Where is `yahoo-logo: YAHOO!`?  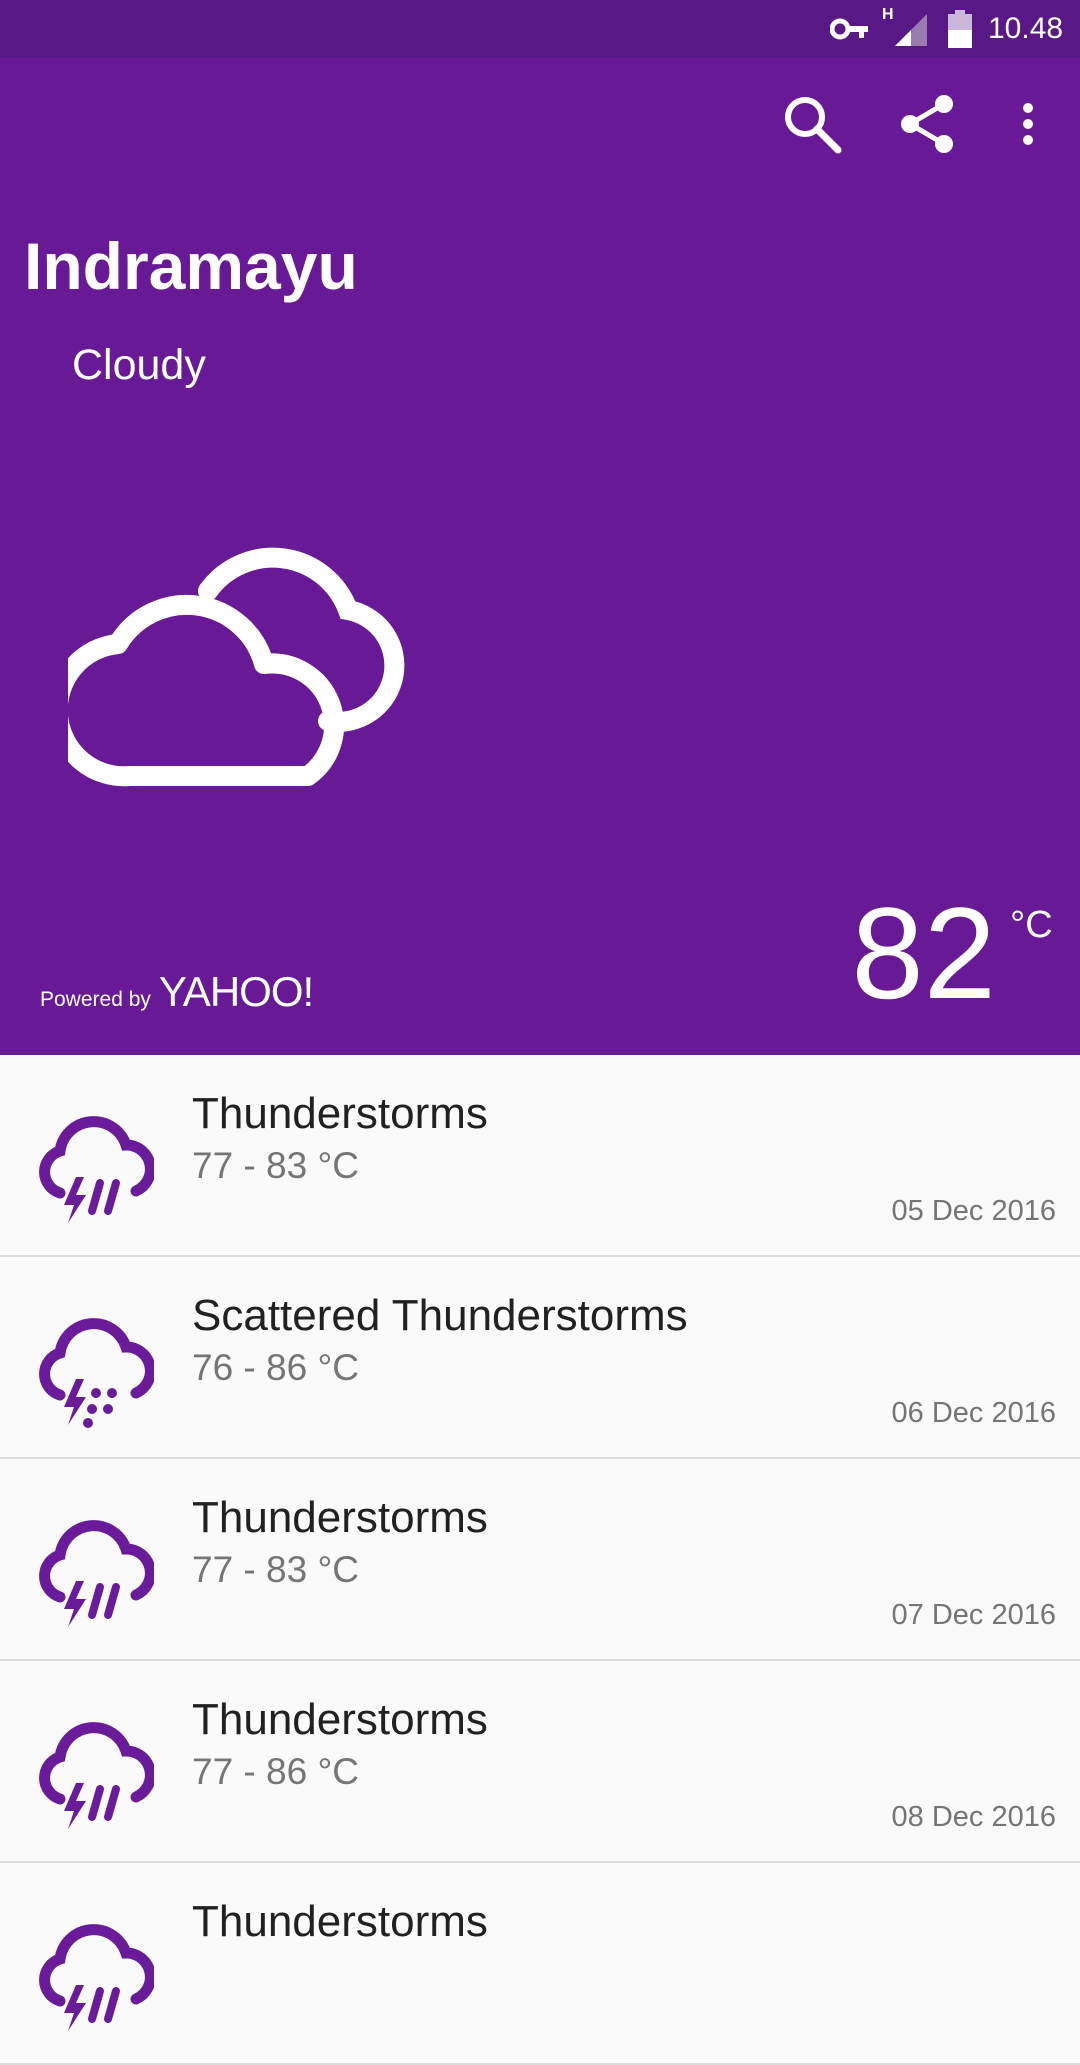 yahoo-logo: YAHOO! is located at coordinates (236, 991).